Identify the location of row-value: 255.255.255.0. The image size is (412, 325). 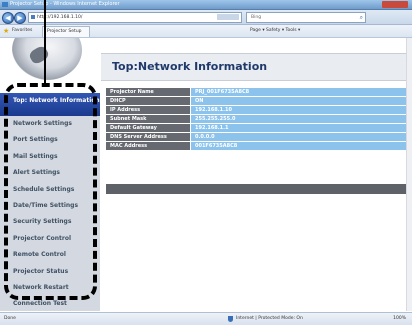
(301, 119).